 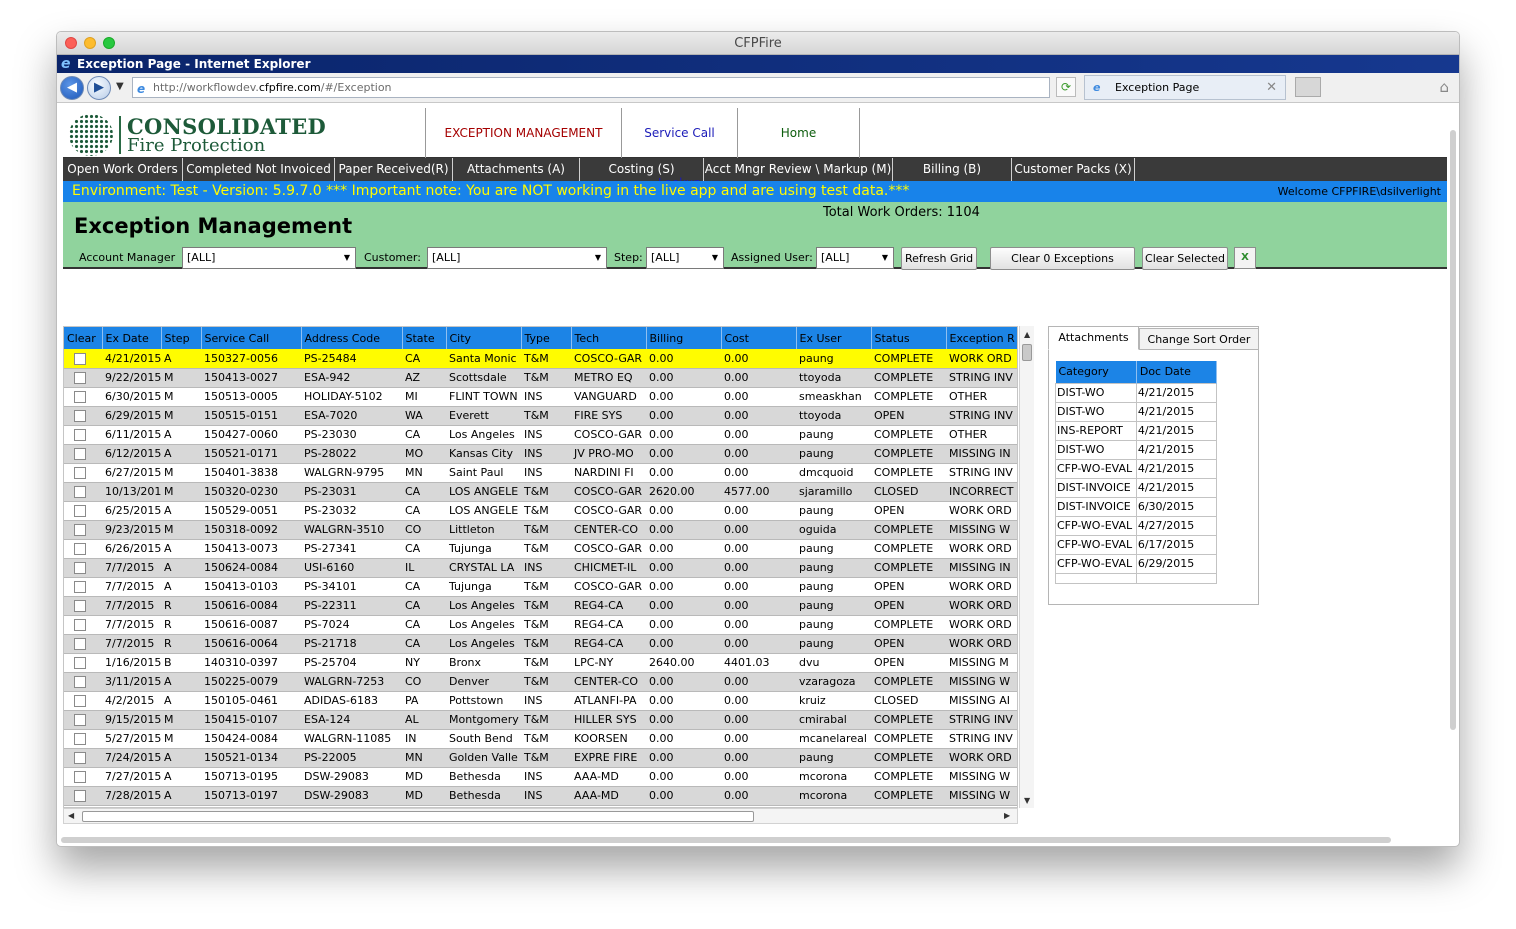 I want to click on cell-service-call: 150413-0073, so click(x=251, y=549).